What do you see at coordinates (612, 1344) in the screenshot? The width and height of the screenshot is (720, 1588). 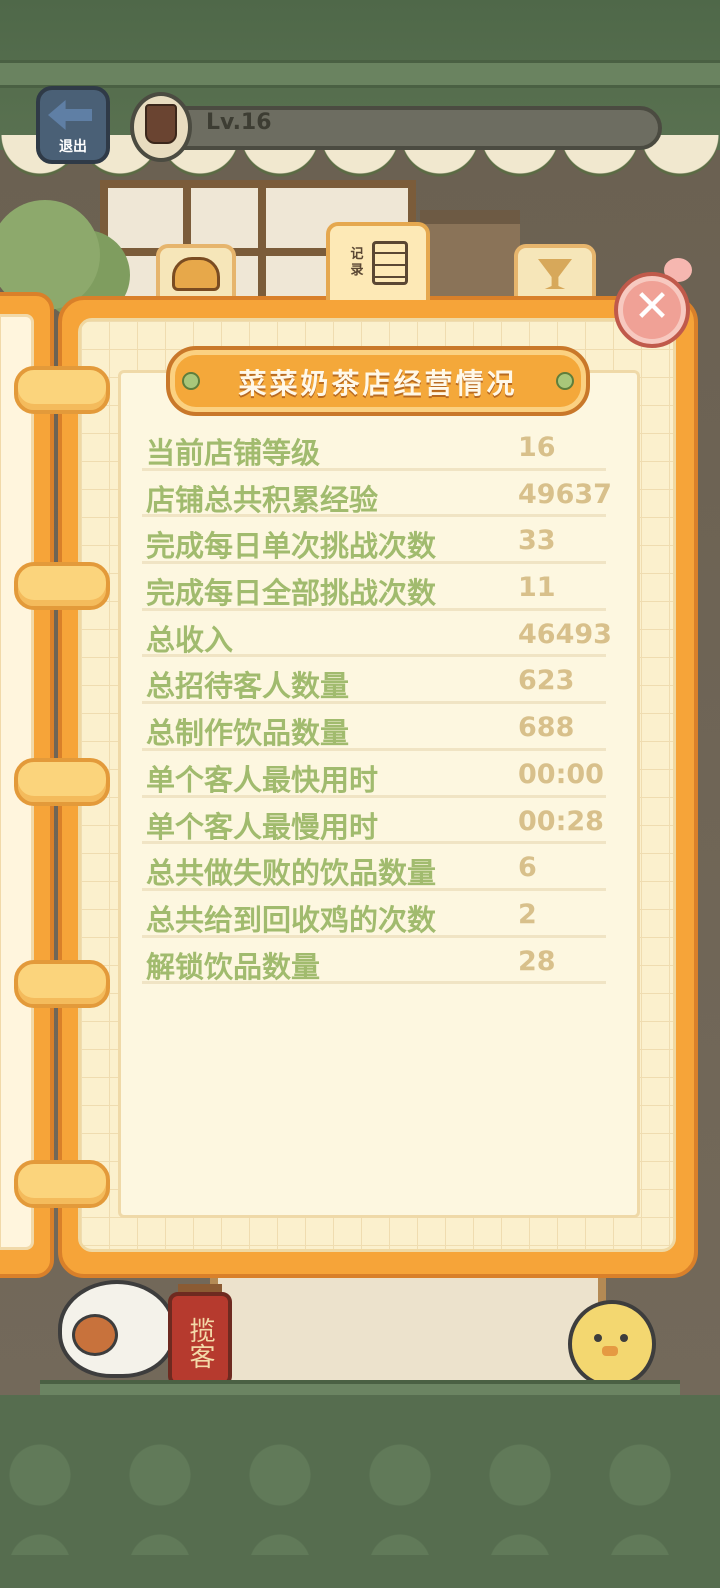 I see `chick-character` at bounding box center [612, 1344].